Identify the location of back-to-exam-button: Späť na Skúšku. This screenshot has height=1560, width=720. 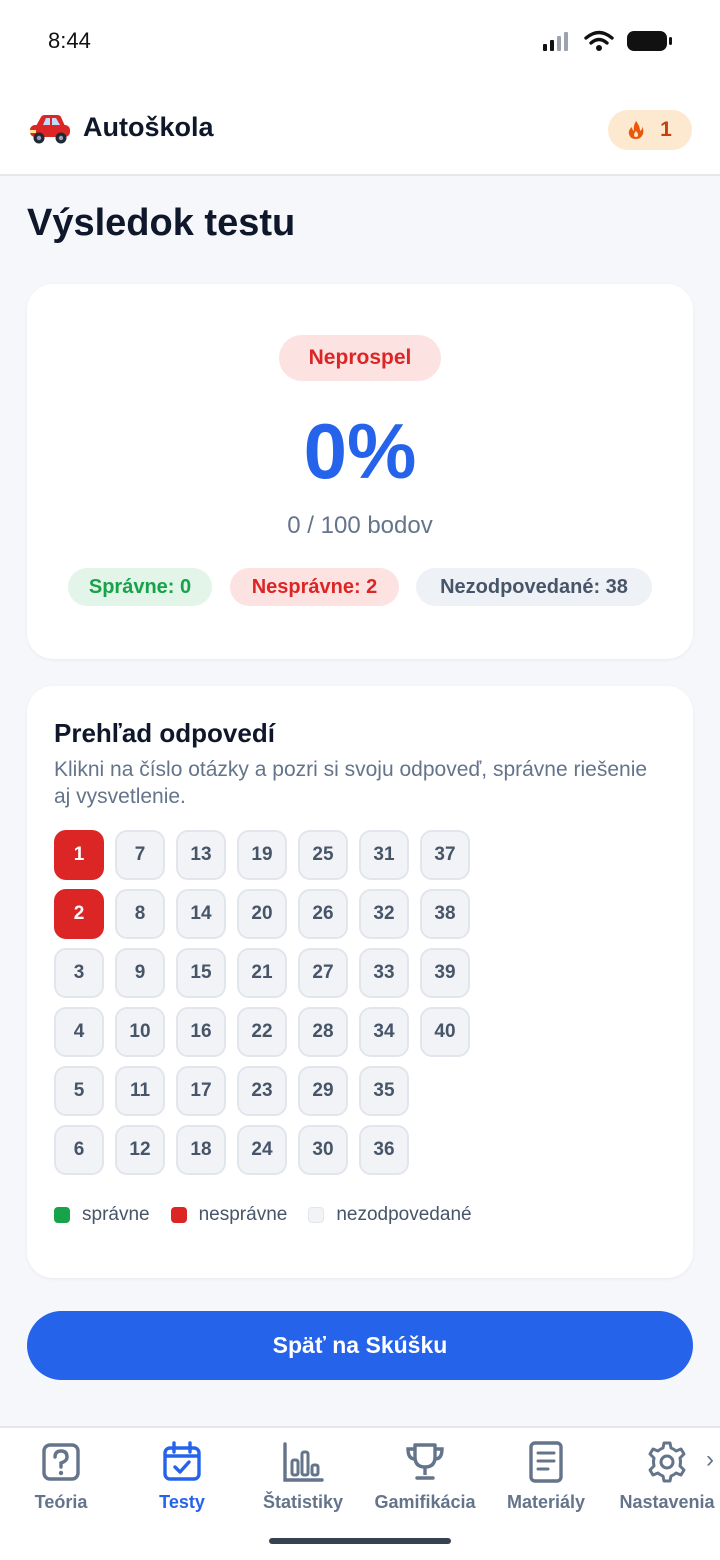
(360, 1345).